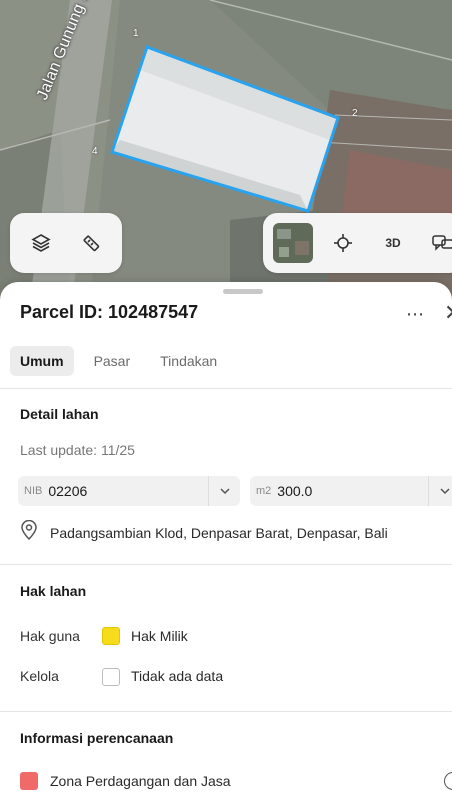 This screenshot has height=804, width=452. What do you see at coordinates (415, 314) in the screenshot?
I see `more-options-icon: ⋯` at bounding box center [415, 314].